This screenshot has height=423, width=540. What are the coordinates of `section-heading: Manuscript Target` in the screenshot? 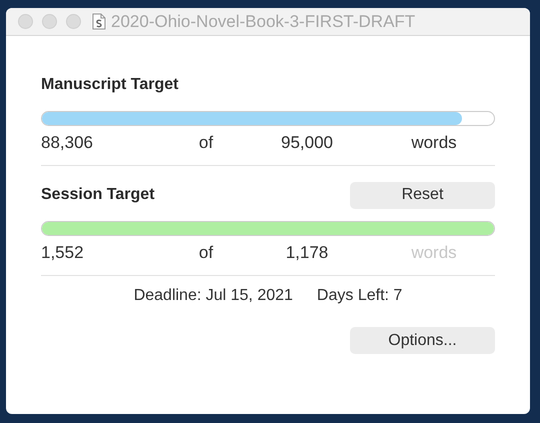 It's located at (109, 85).